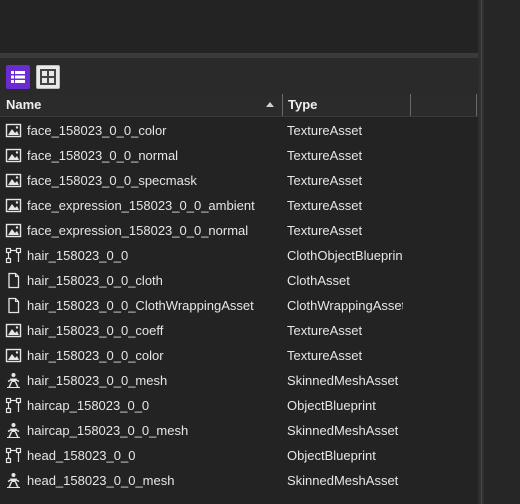 The image size is (520, 504). What do you see at coordinates (95, 355) in the screenshot?
I see `asset-name: hair_158023_0_0_color` at bounding box center [95, 355].